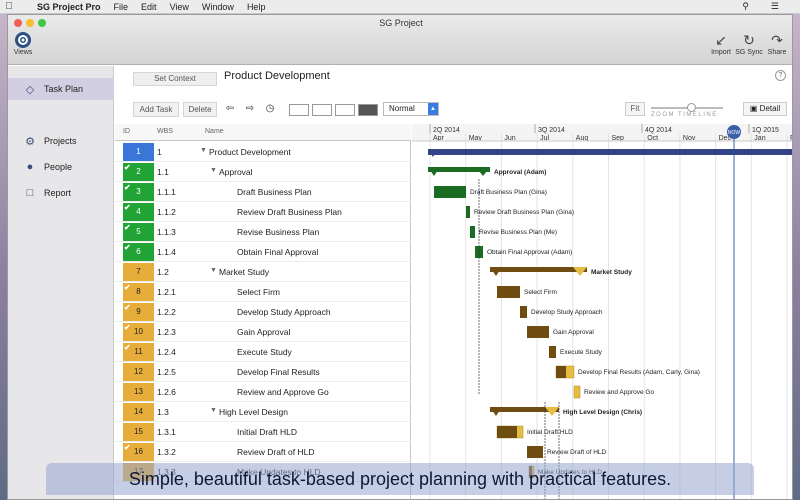  What do you see at coordinates (577, 392) in the screenshot?
I see `task-bar` at bounding box center [577, 392].